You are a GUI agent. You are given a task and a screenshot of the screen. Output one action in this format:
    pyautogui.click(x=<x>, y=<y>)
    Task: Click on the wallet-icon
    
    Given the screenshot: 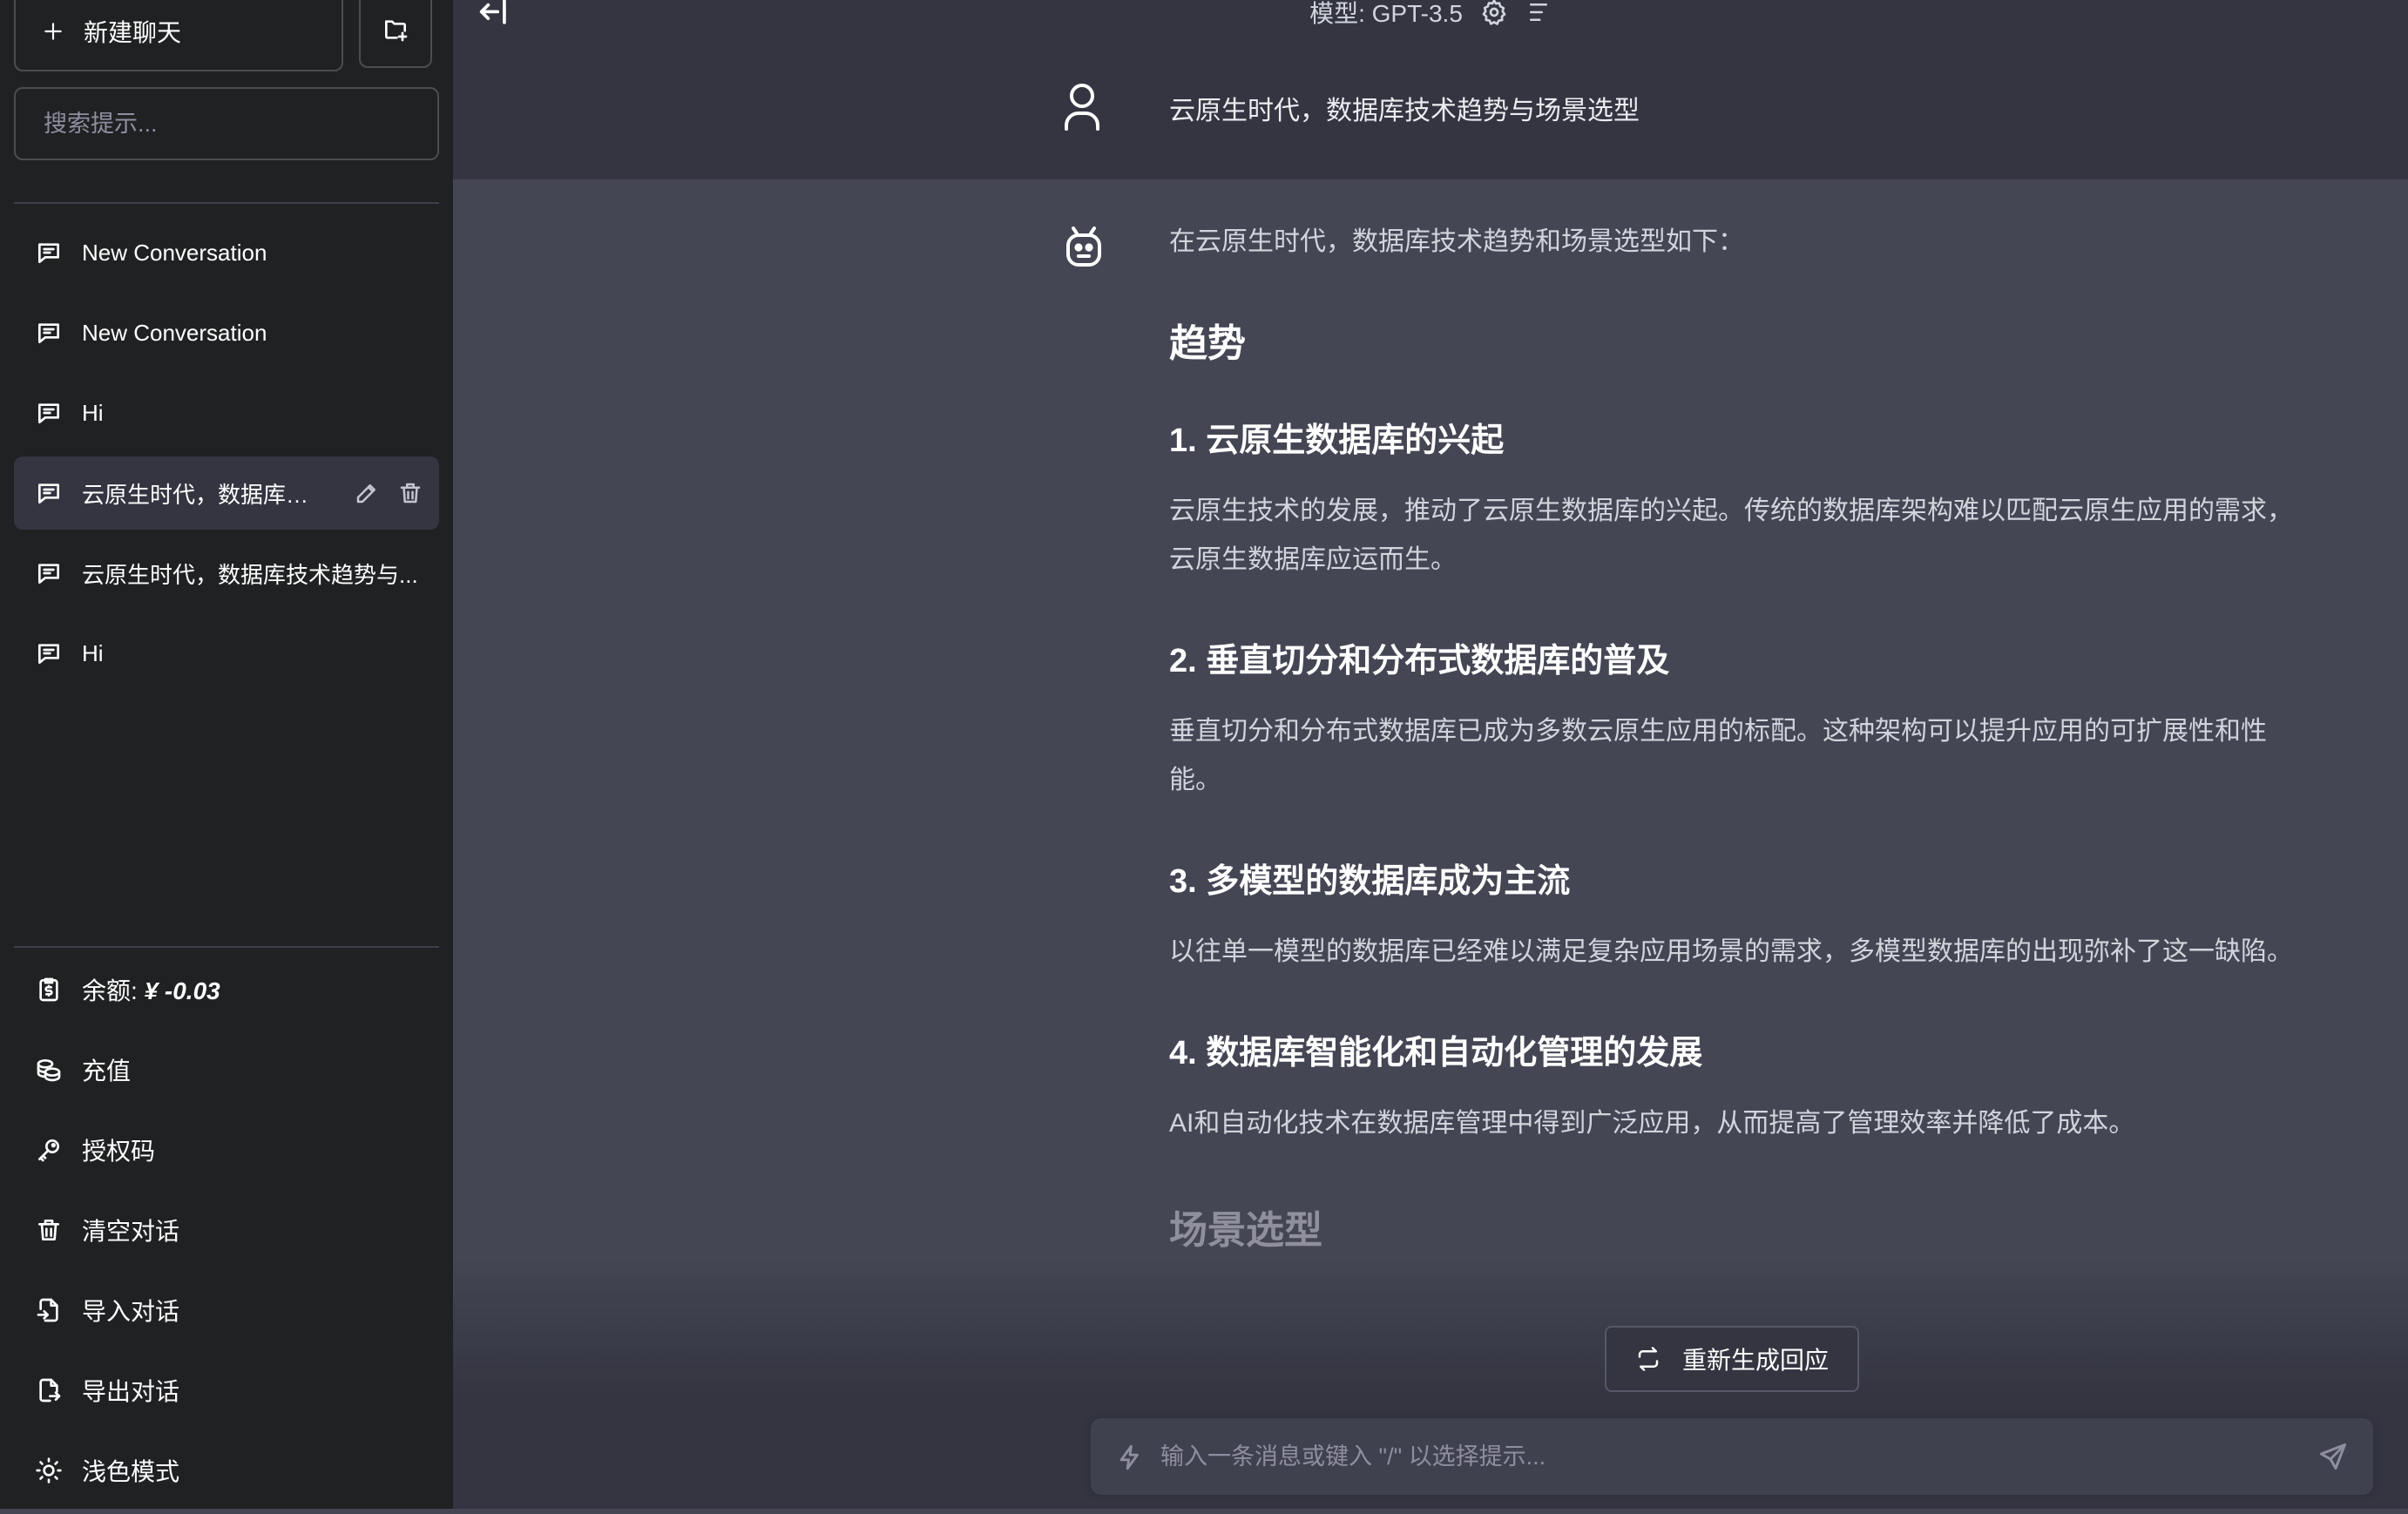 What is the action you would take?
    pyautogui.click(x=49, y=990)
    